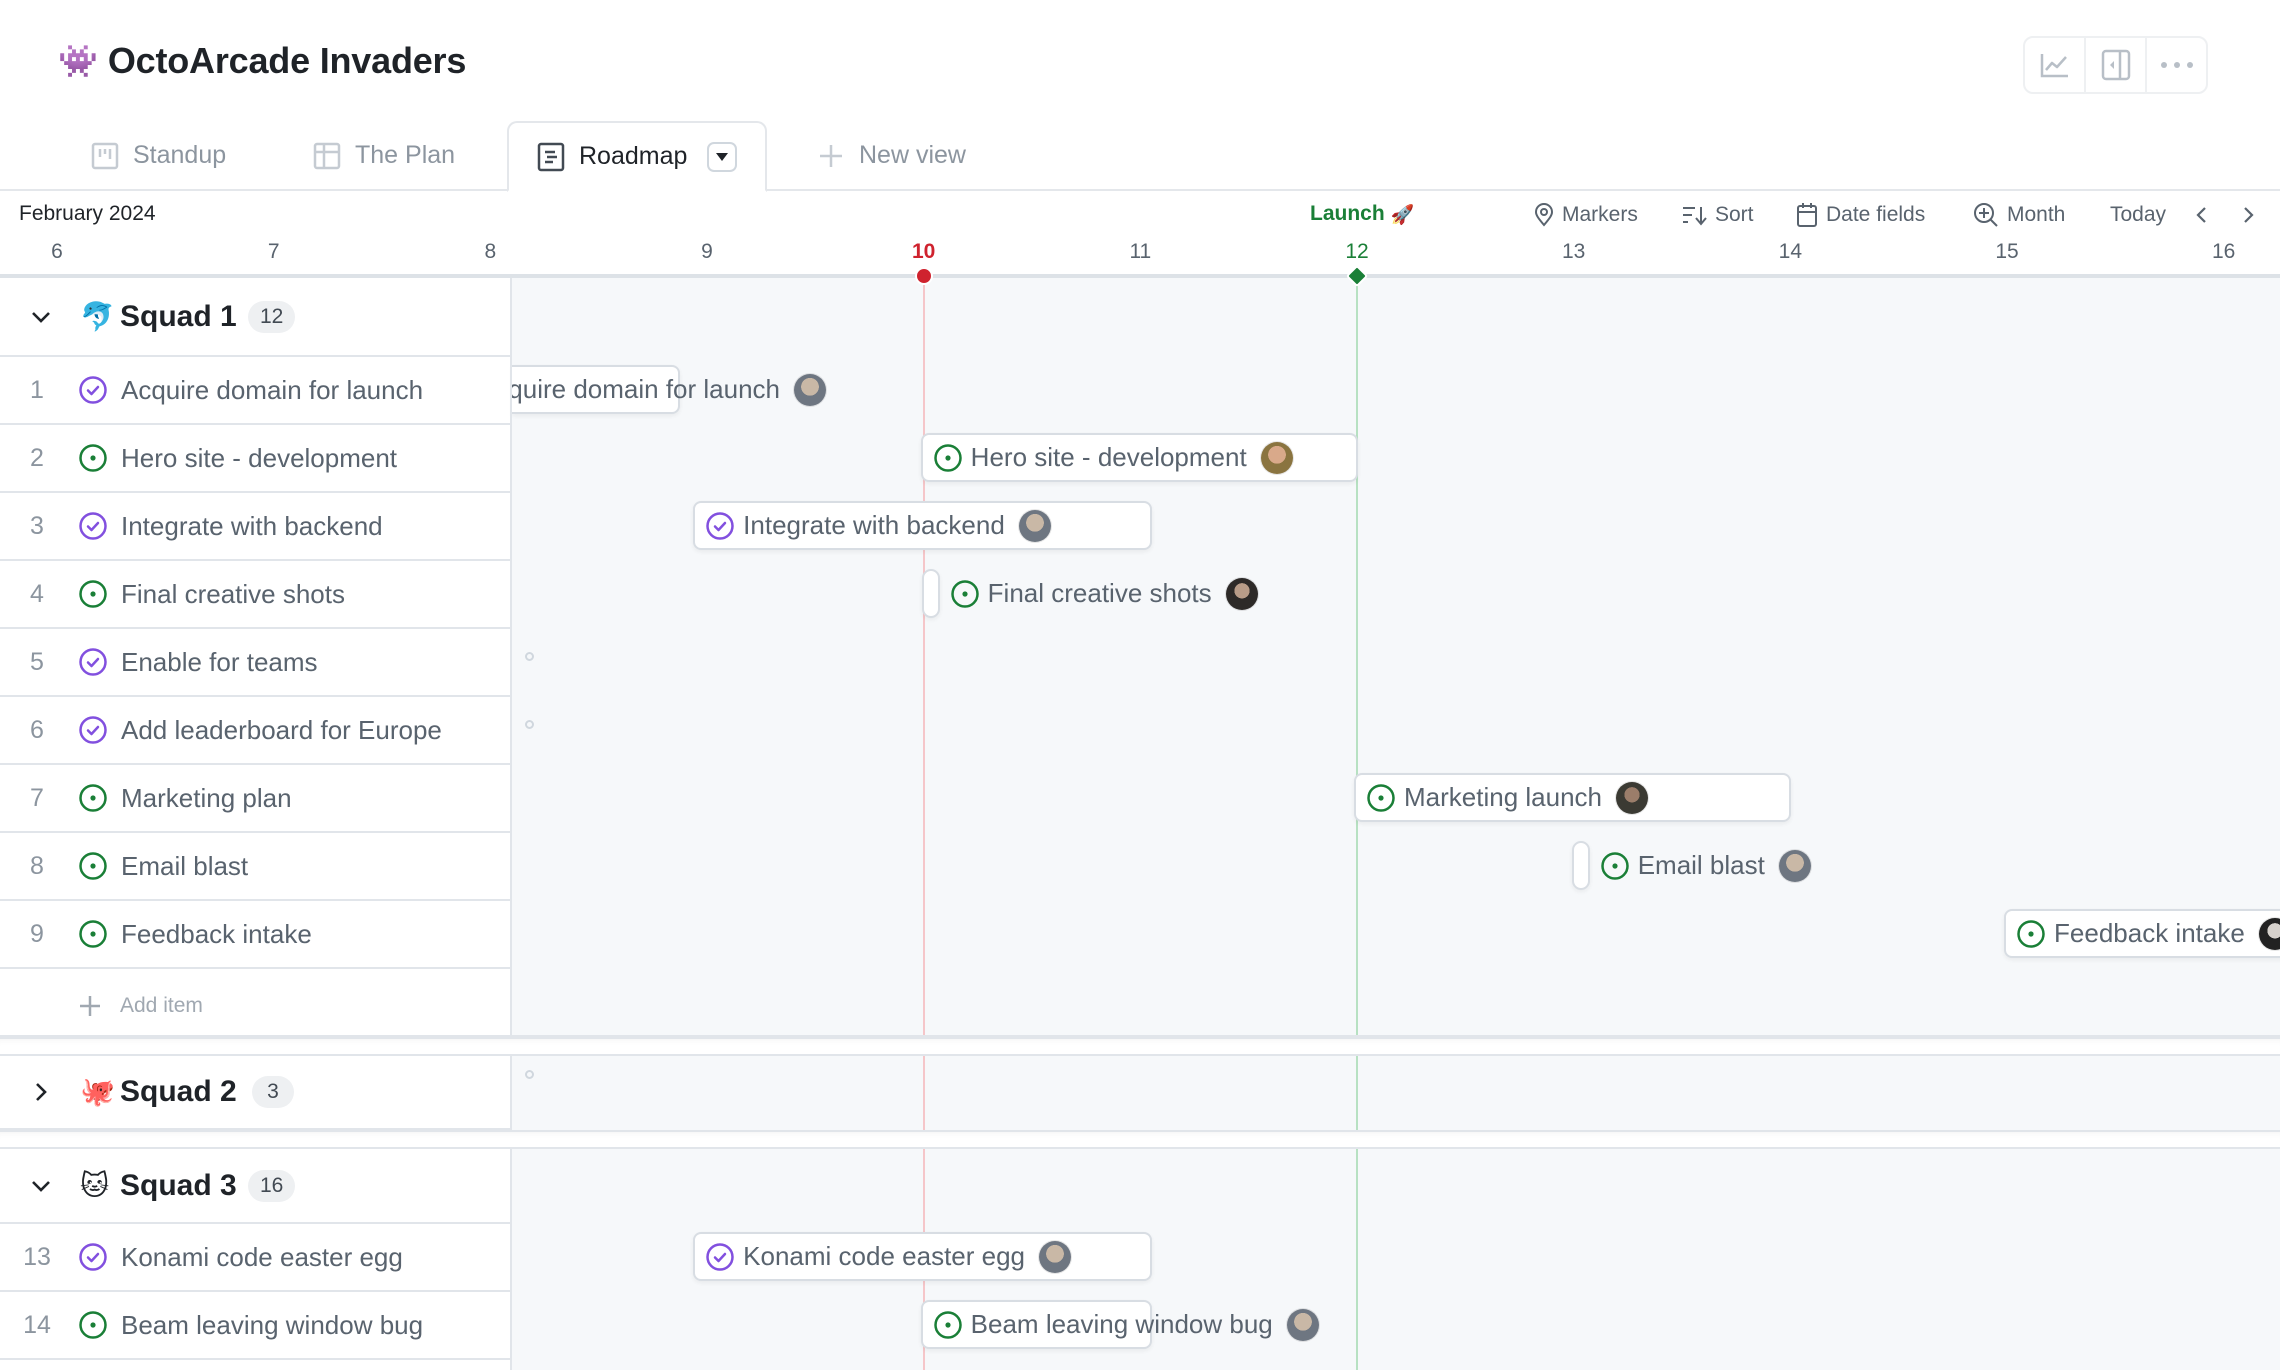  I want to click on list-item: 5 Enable for teams, so click(256, 663).